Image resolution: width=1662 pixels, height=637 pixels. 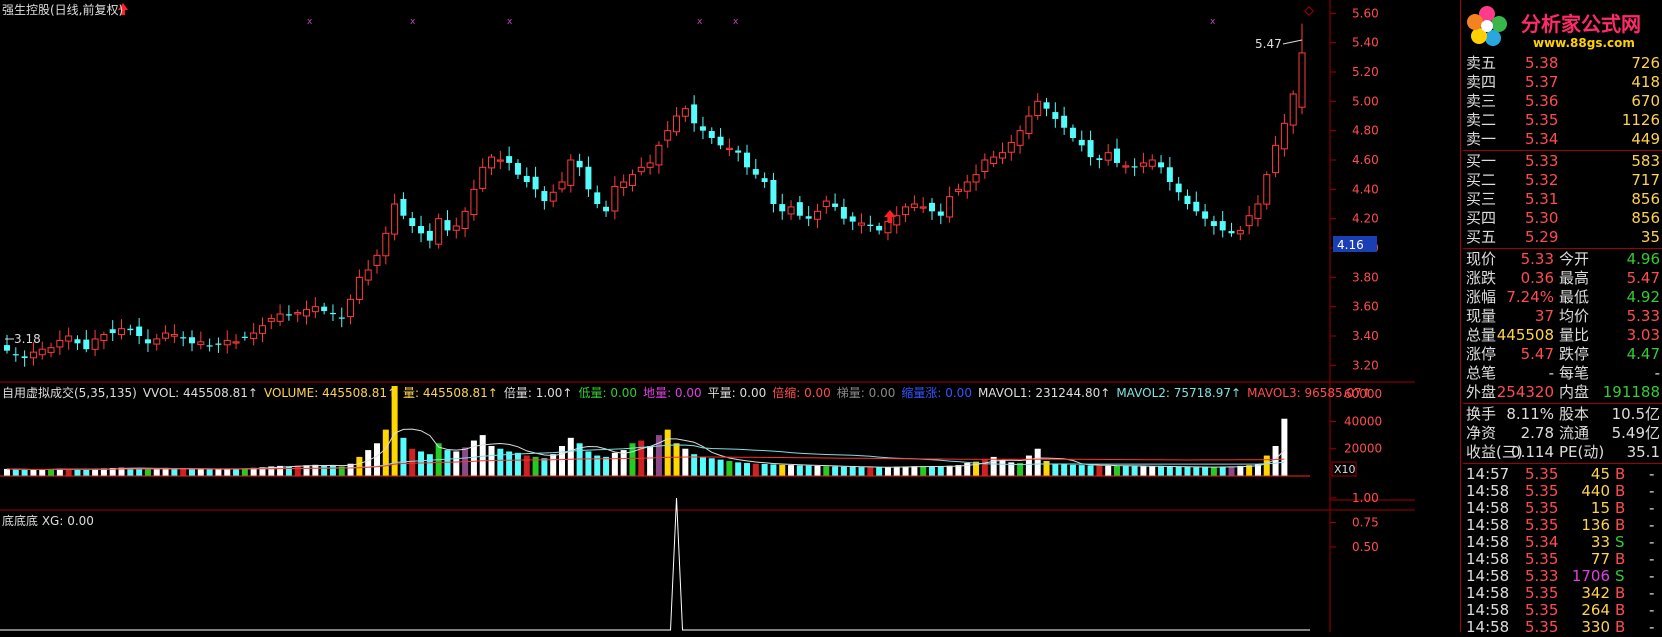 I want to click on volume-header-item: 倍量: 1.00↑, so click(x=538, y=393).